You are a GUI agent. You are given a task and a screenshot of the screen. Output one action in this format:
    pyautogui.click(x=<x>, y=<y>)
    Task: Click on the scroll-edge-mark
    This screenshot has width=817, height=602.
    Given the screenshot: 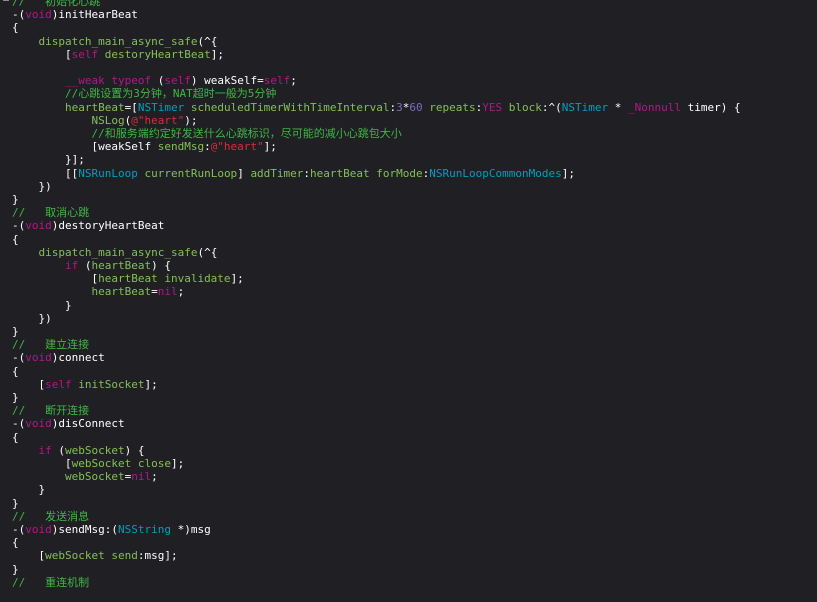 What is the action you would take?
    pyautogui.click(x=6, y=2)
    